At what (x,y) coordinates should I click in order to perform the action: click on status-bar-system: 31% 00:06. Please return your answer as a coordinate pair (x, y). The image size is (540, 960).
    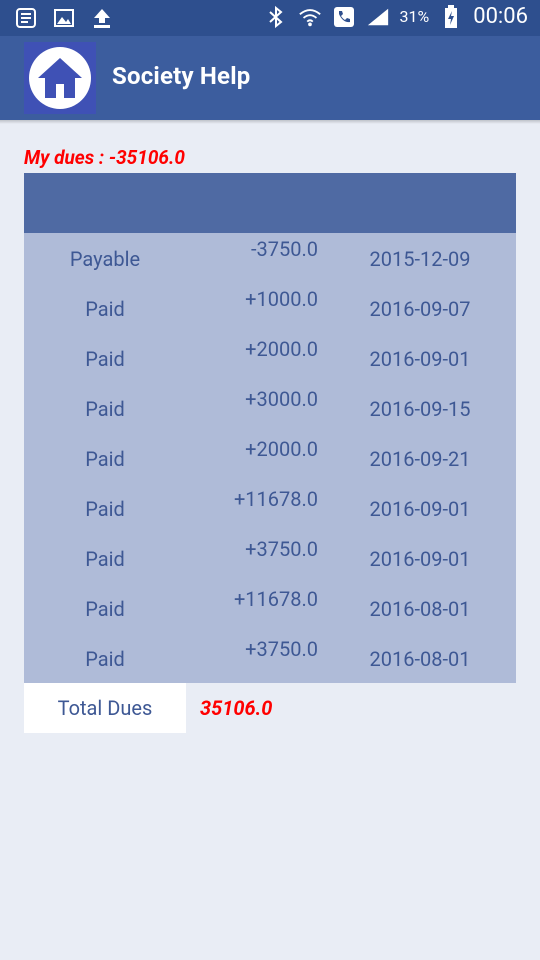
    Looking at the image, I should click on (396, 16).